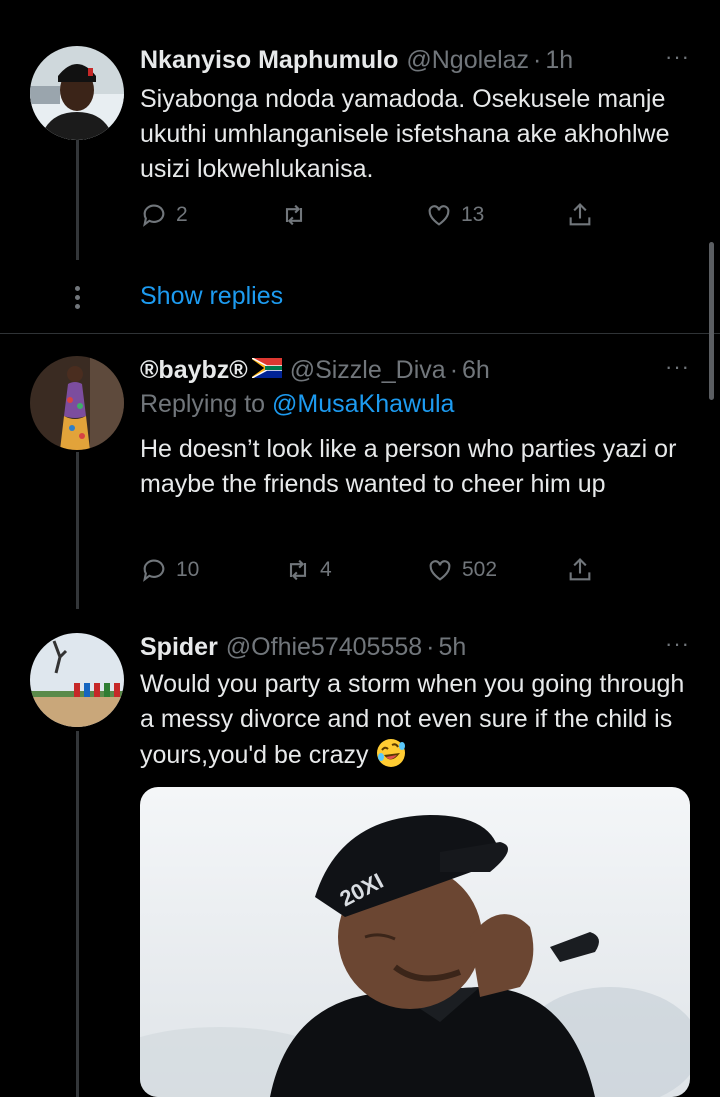 The width and height of the screenshot is (720, 1097). I want to click on avatar-nkanyiso, so click(77, 93).